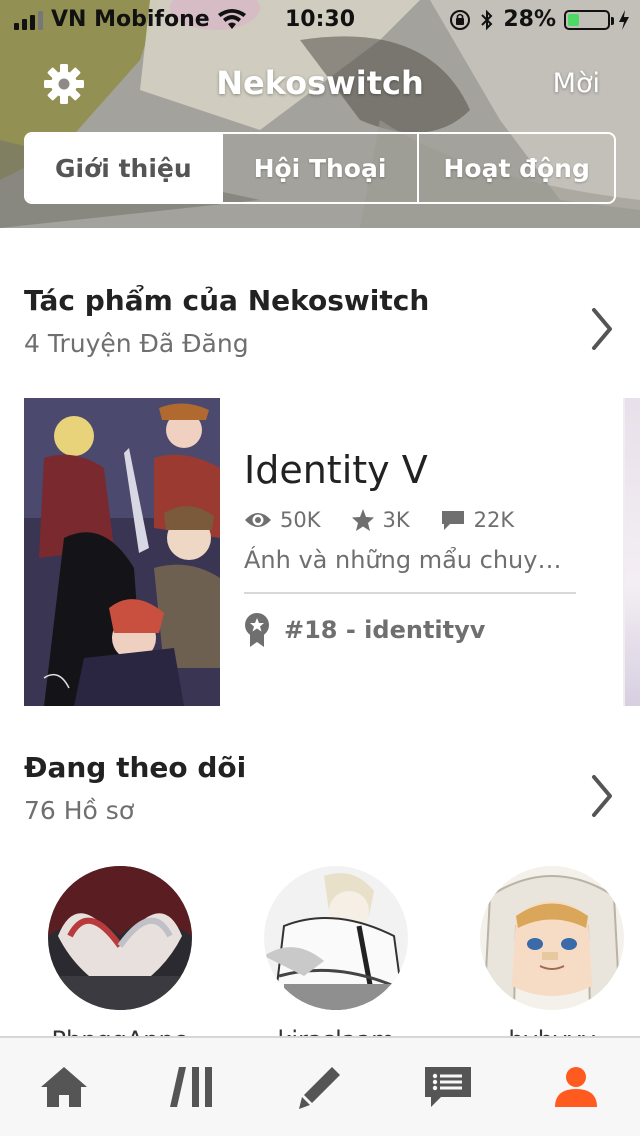  I want to click on write-icon, so click(319, 1088).